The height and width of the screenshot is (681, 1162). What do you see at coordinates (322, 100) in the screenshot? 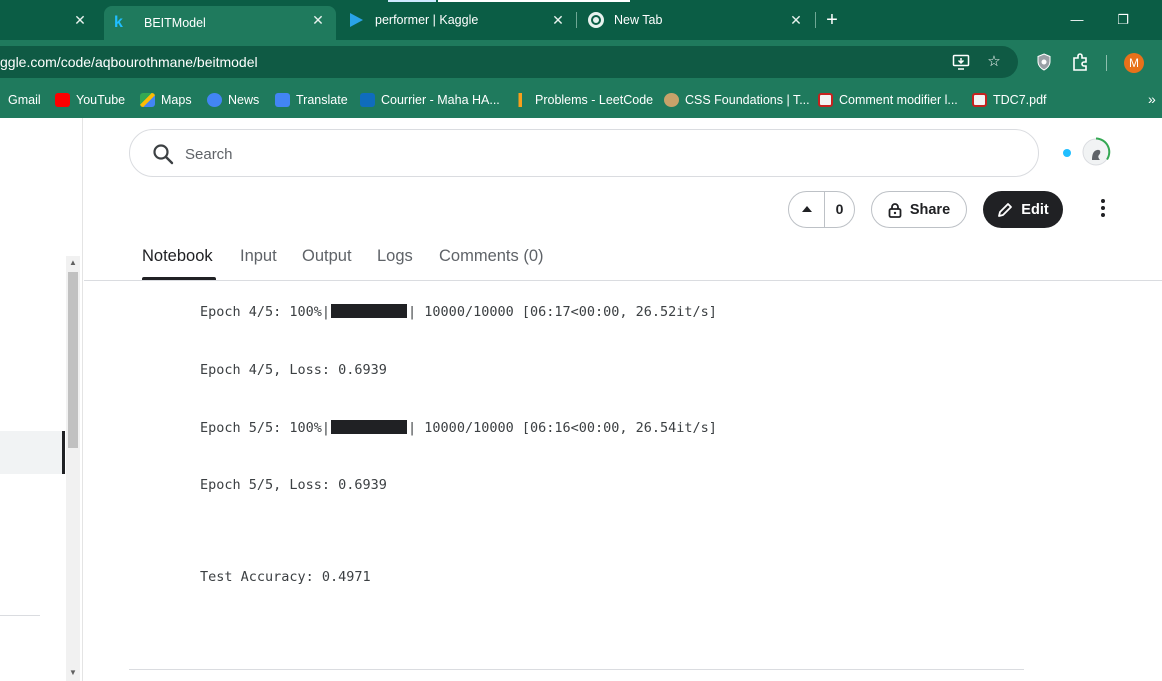
I see `bookmark-label: Translate` at bounding box center [322, 100].